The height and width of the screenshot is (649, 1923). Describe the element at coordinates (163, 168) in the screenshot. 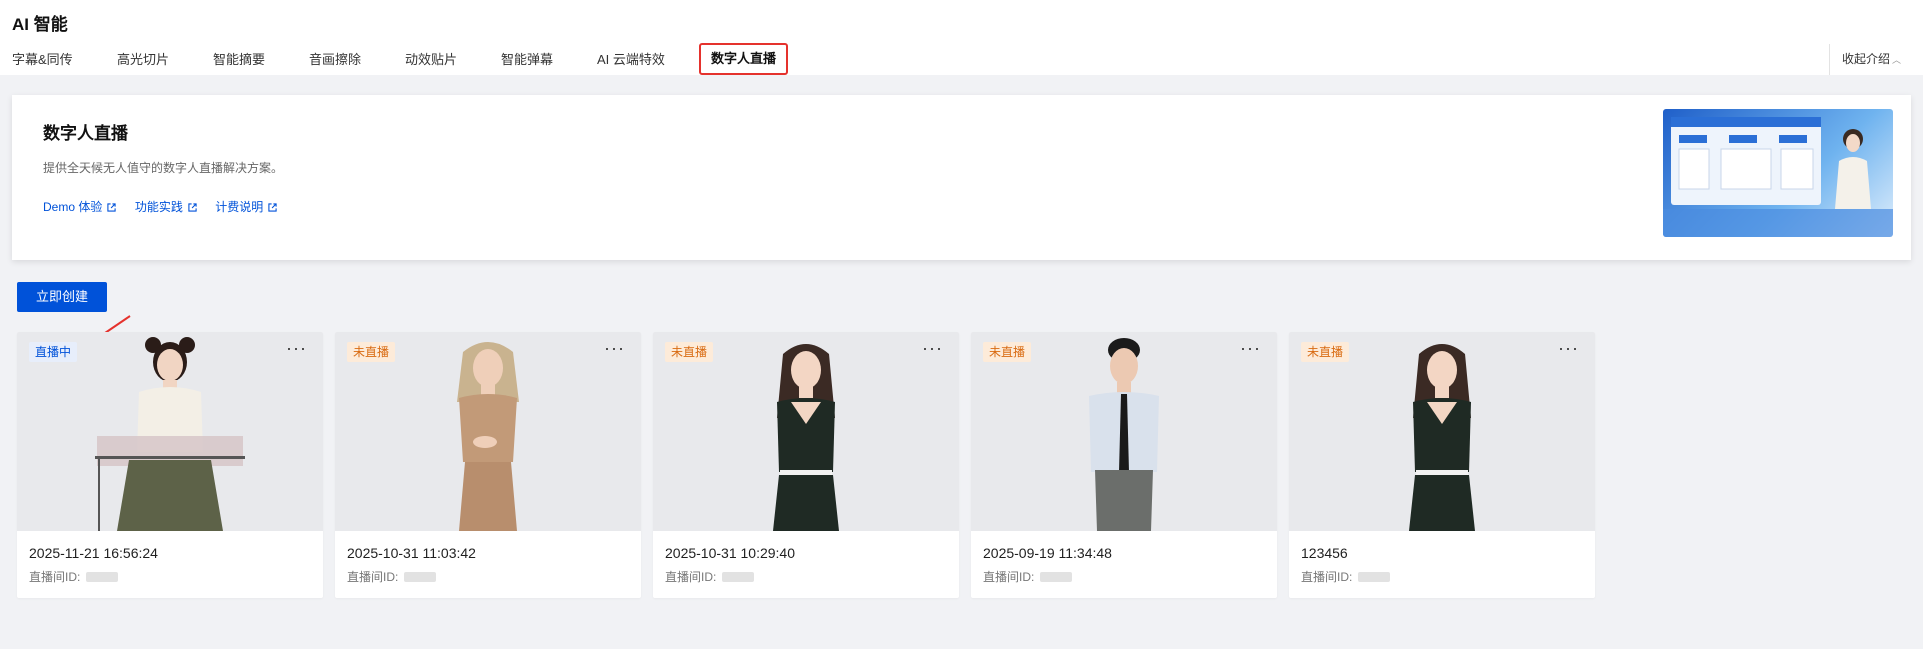

I see `intro-description: 提供全天候无人值守的数字人直播解决方案。` at that location.